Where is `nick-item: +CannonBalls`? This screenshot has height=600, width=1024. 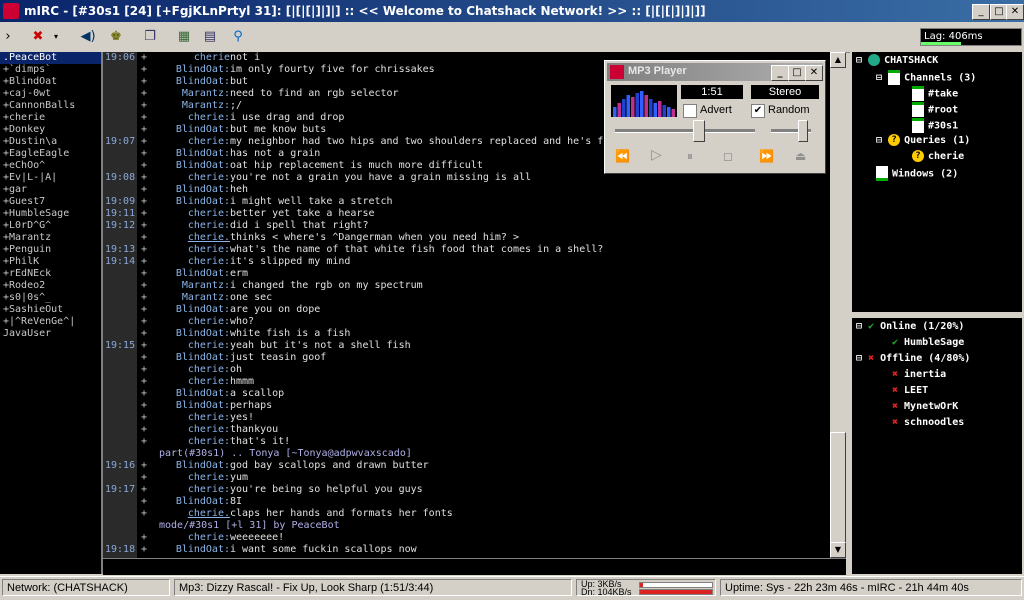 nick-item: +CannonBalls is located at coordinates (50, 106).